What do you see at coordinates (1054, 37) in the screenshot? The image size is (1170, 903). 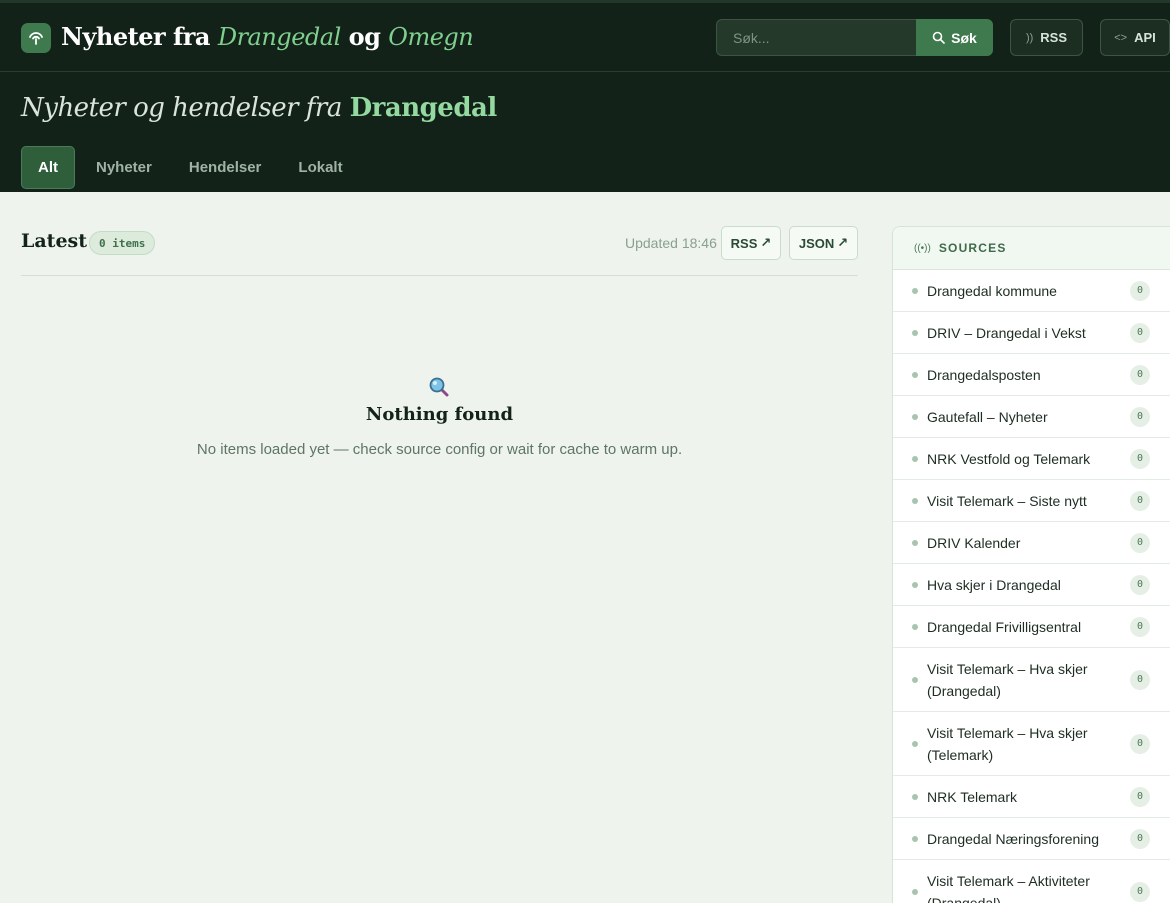 I see `rss-button-label: RSS` at bounding box center [1054, 37].